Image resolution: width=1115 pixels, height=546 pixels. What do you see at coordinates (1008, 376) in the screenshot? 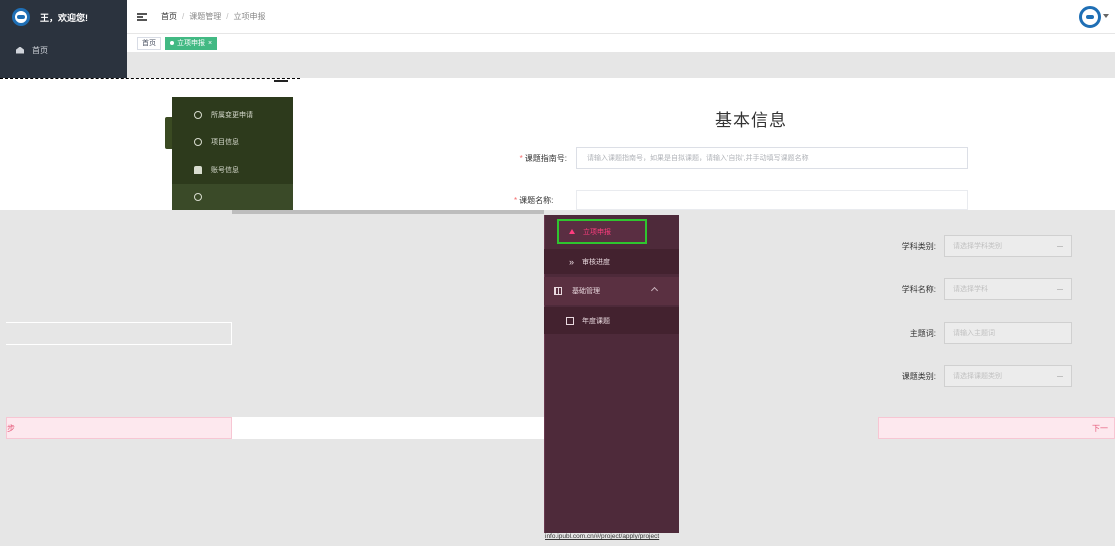
I see `topic-category-select: 请选择课题类别` at bounding box center [1008, 376].